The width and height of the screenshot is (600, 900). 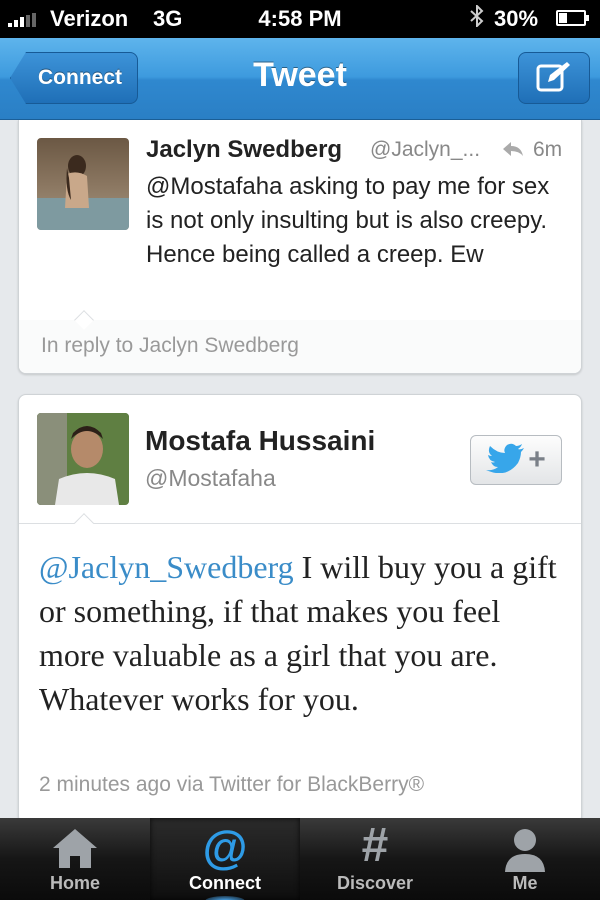 I want to click on reply-context-label: In reply to Jaclyn Swedberg, so click(x=170, y=345).